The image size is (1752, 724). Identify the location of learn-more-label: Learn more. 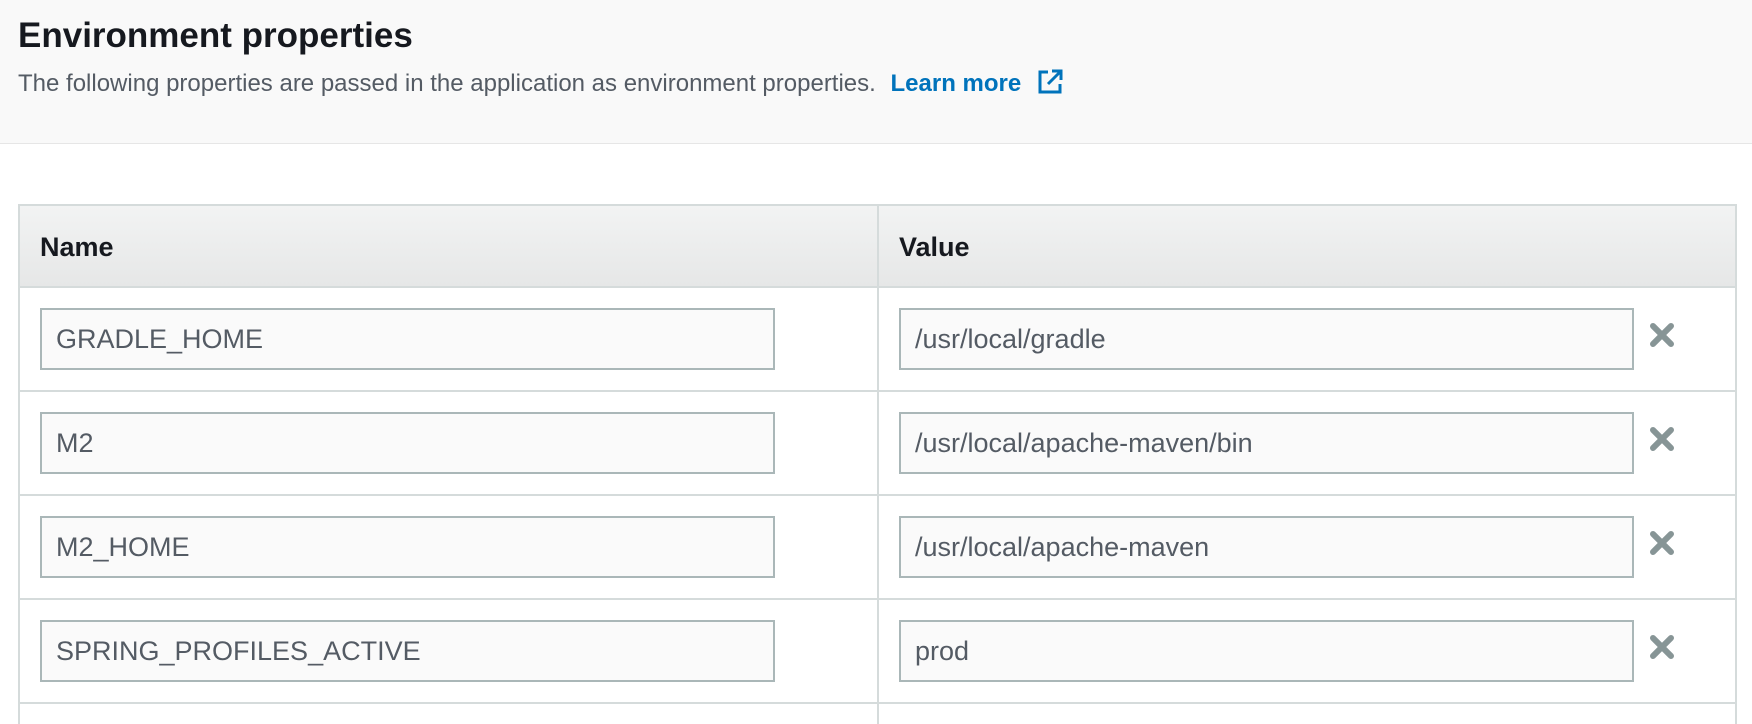
(956, 83).